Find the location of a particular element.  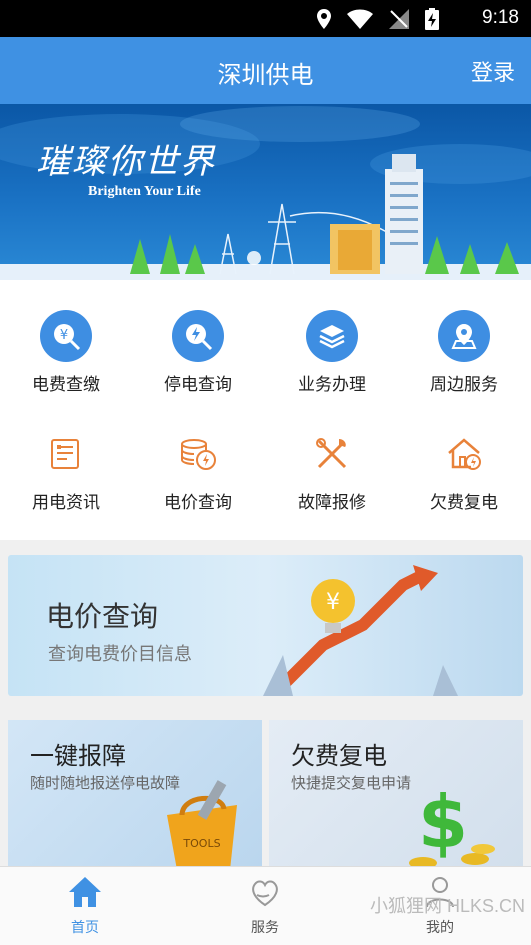

tools-icon is located at coordinates (332, 454).